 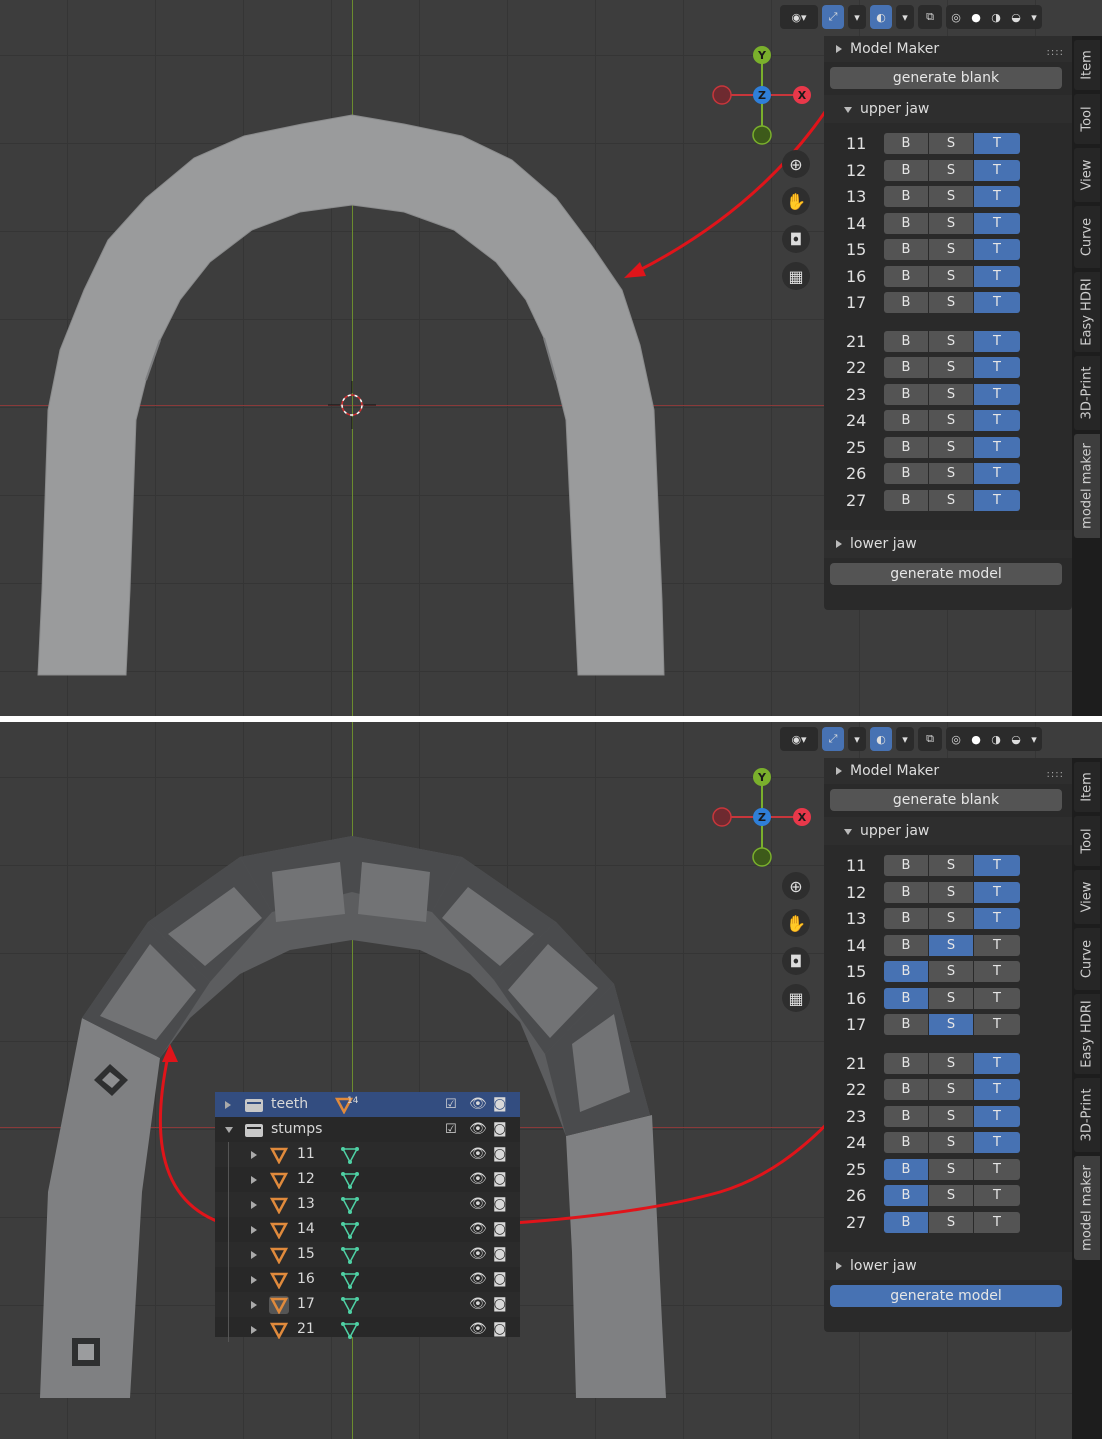 I want to click on tab-curve: Curve, so click(x=1087, y=959).